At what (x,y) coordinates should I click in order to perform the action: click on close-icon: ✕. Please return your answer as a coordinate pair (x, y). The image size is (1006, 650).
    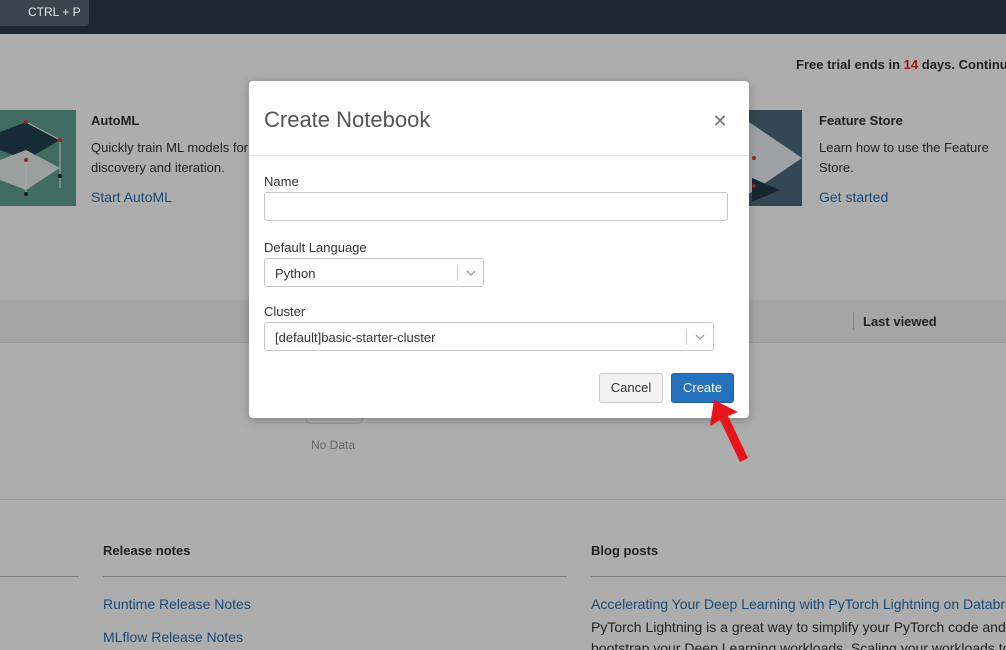
    Looking at the image, I should click on (720, 121).